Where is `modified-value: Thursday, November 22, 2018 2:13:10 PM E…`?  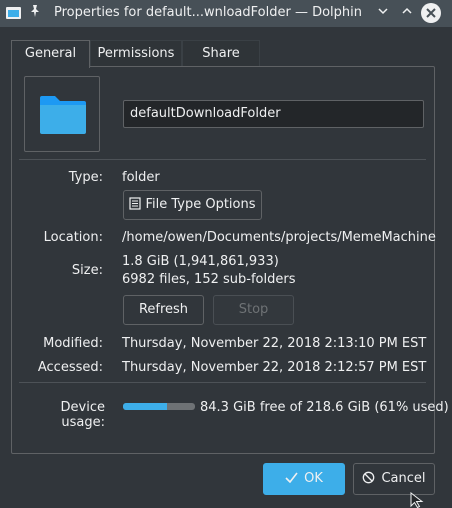
modified-value: Thursday, November 22, 2018 2:13:10 PM E… is located at coordinates (274, 343).